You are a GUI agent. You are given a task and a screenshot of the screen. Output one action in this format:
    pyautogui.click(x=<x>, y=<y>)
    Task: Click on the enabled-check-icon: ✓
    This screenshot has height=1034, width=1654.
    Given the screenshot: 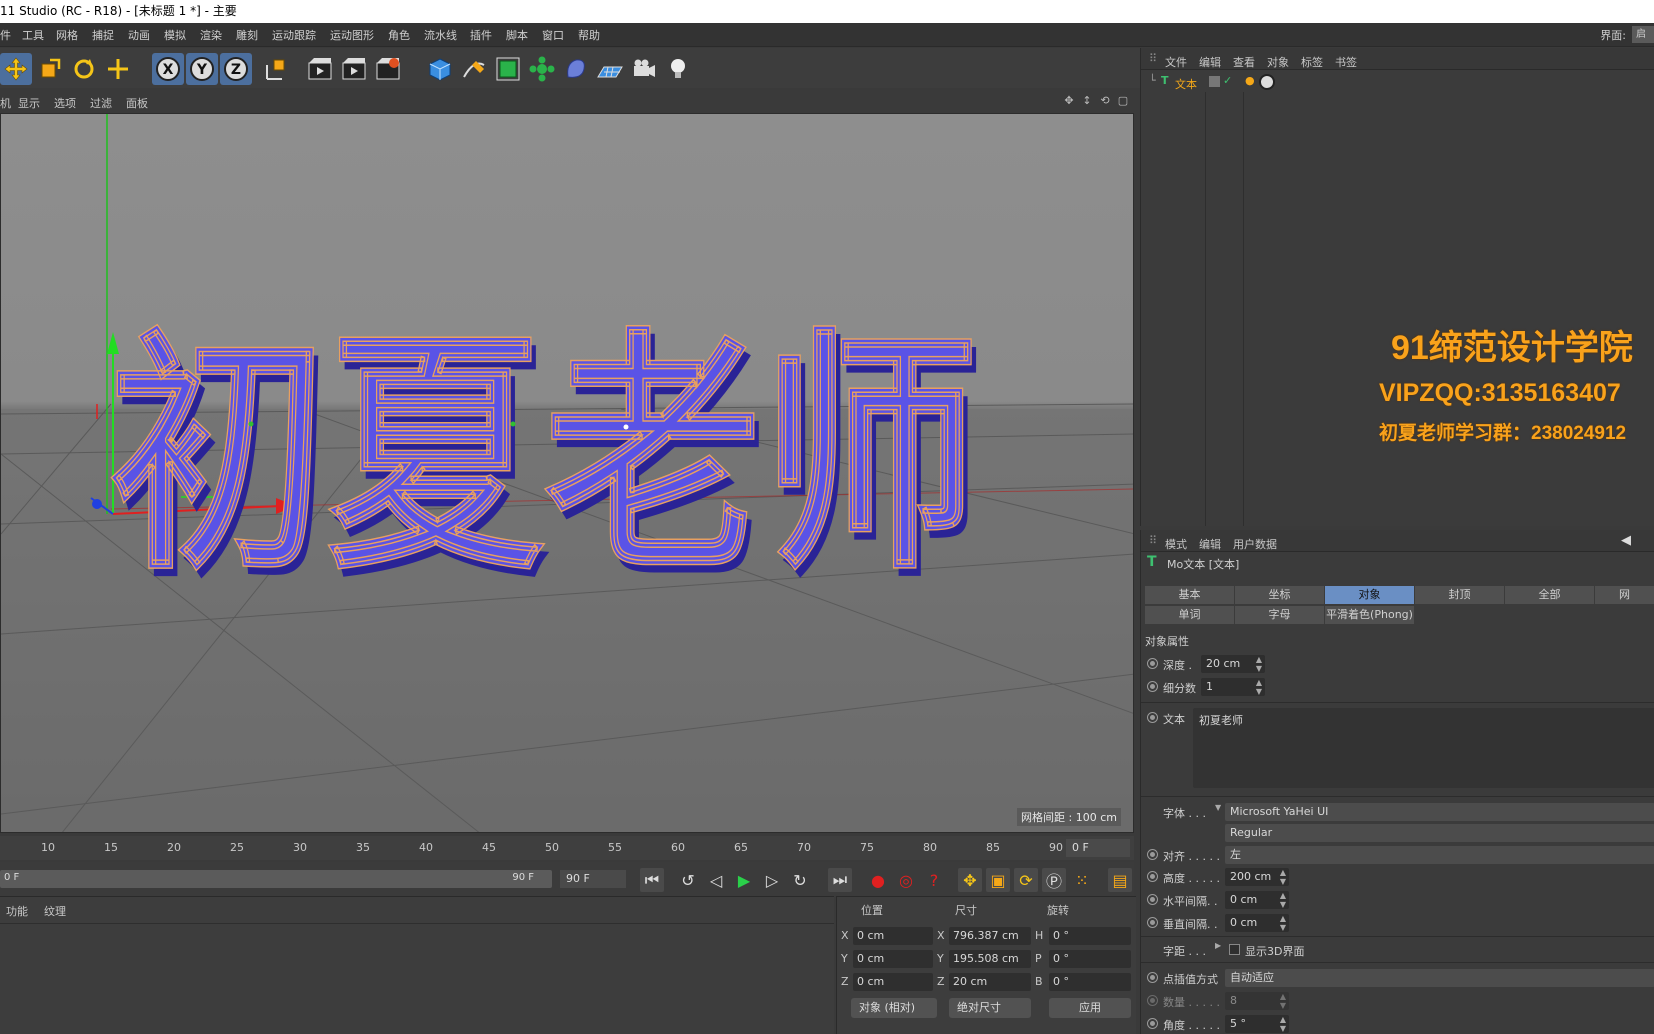 What is the action you would take?
    pyautogui.click(x=1227, y=80)
    